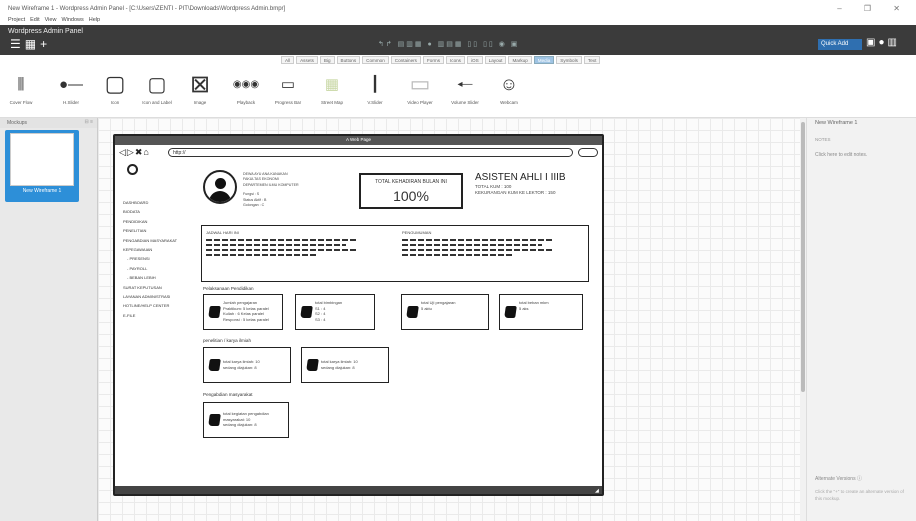 This screenshot has height=521, width=916. I want to click on lib-h-slider: ●— H.Slider, so click(71, 87).